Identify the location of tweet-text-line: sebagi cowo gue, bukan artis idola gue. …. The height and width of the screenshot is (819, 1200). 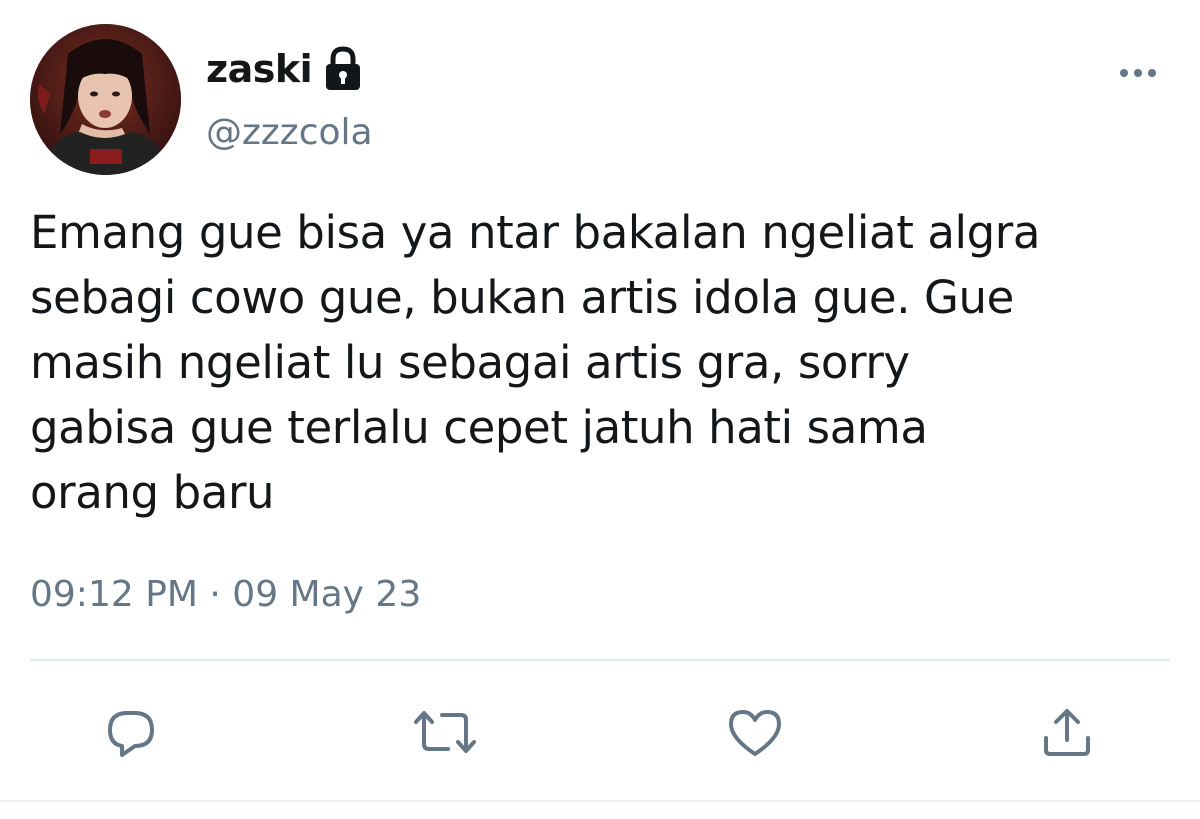
(522, 297).